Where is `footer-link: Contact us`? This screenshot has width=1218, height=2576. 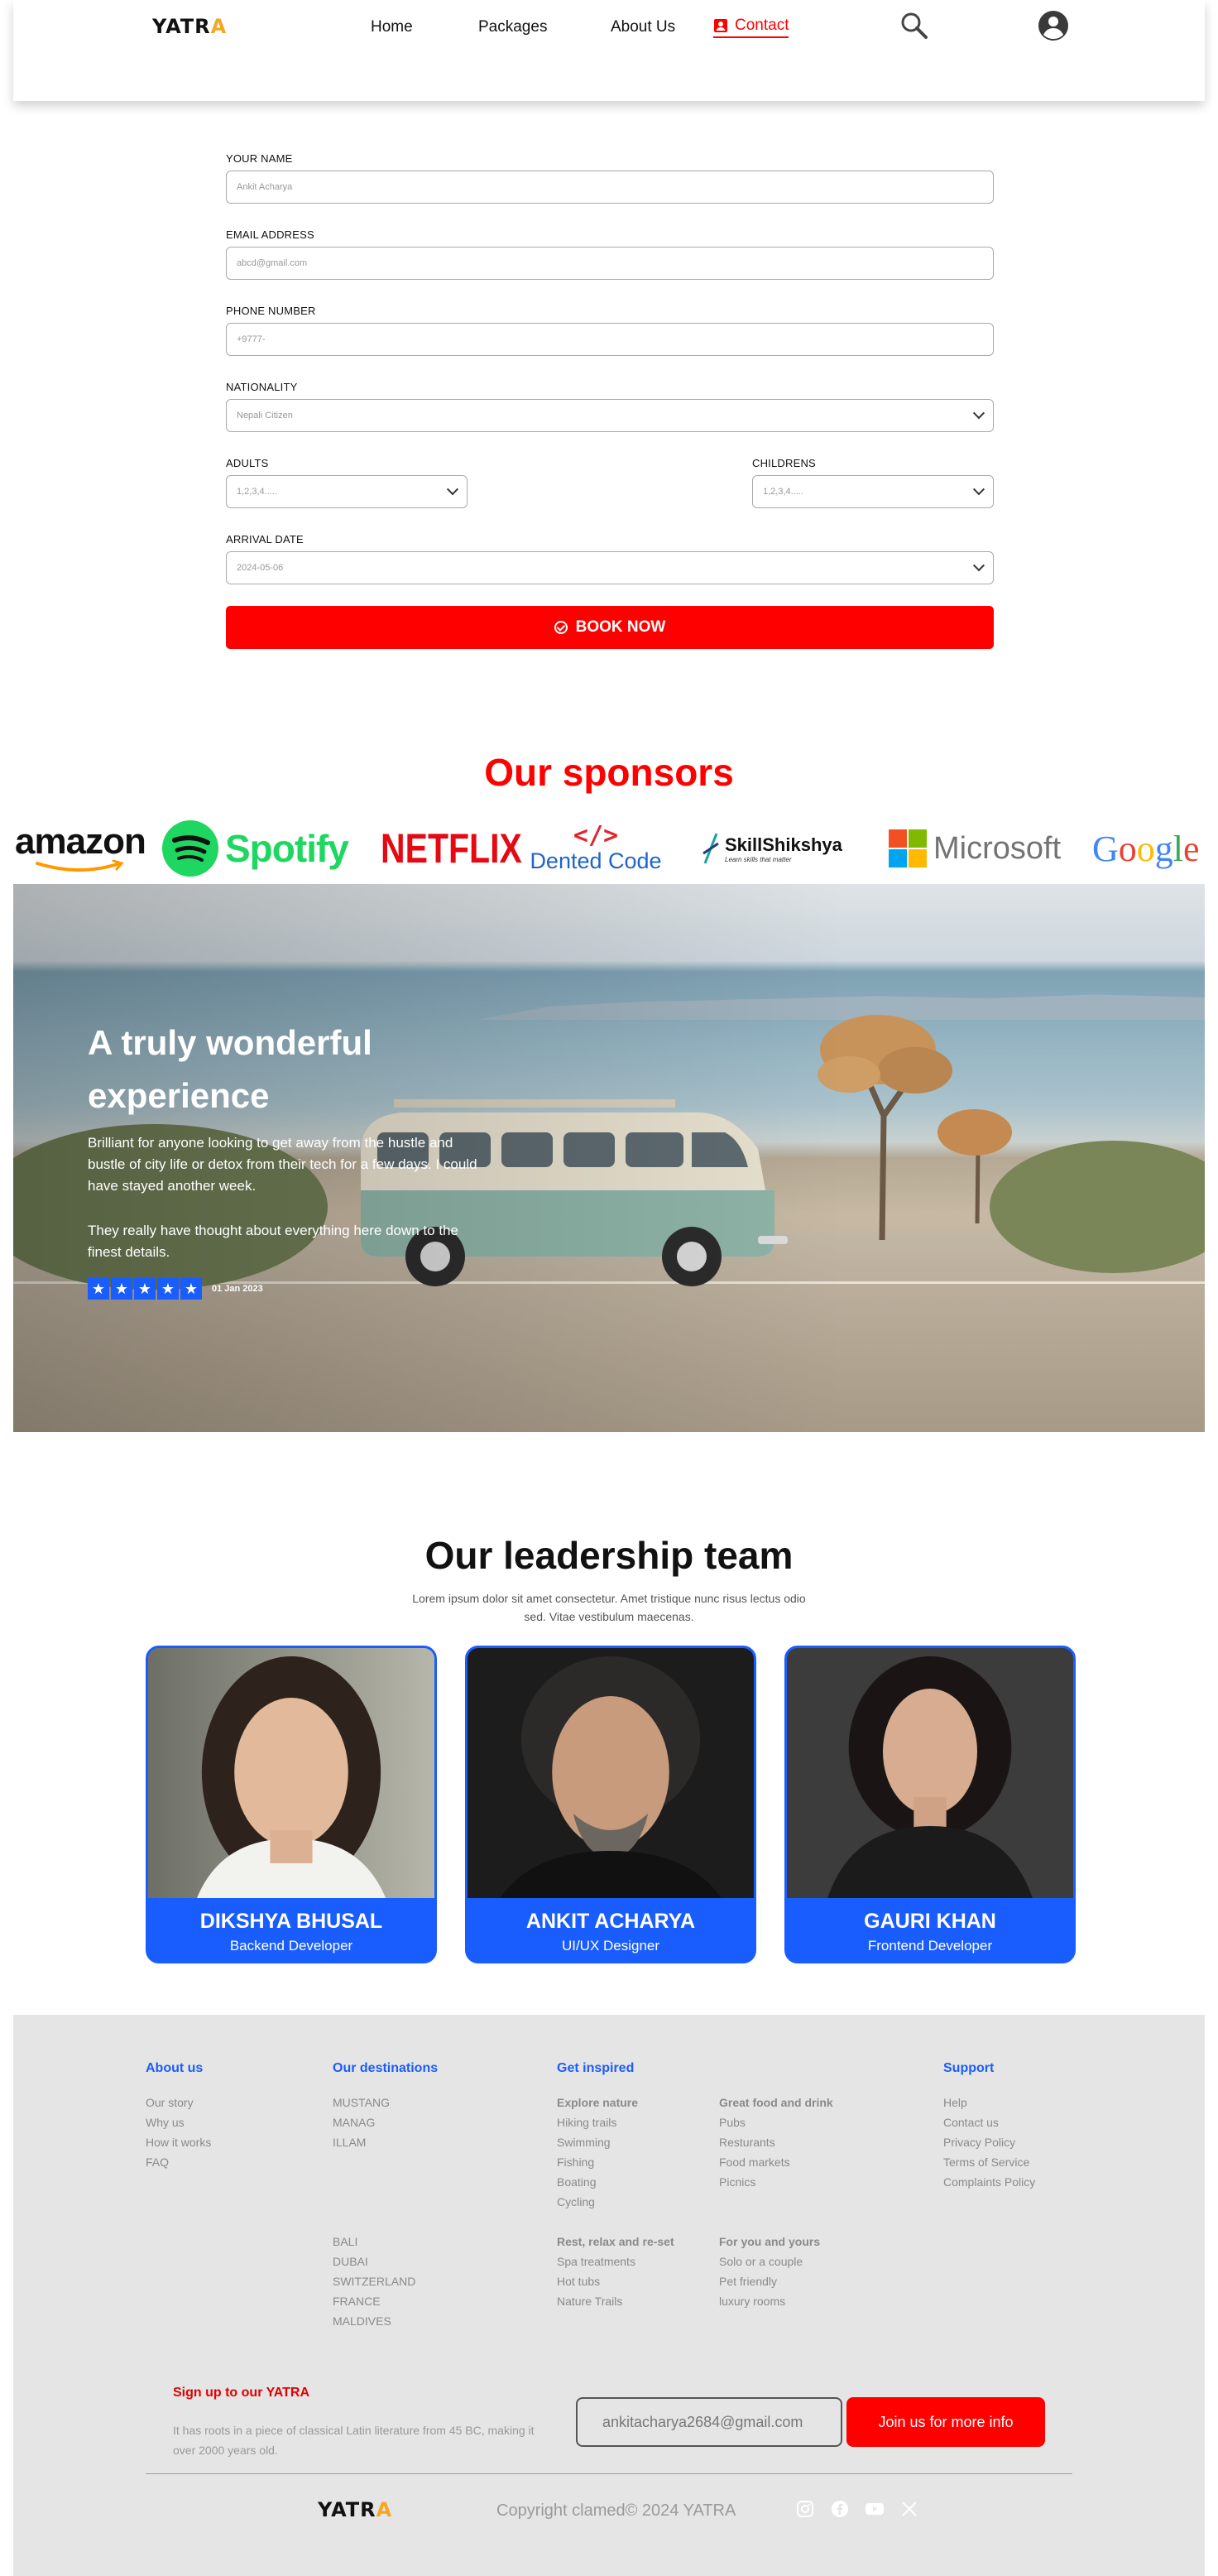 footer-link: Contact us is located at coordinates (989, 2122).